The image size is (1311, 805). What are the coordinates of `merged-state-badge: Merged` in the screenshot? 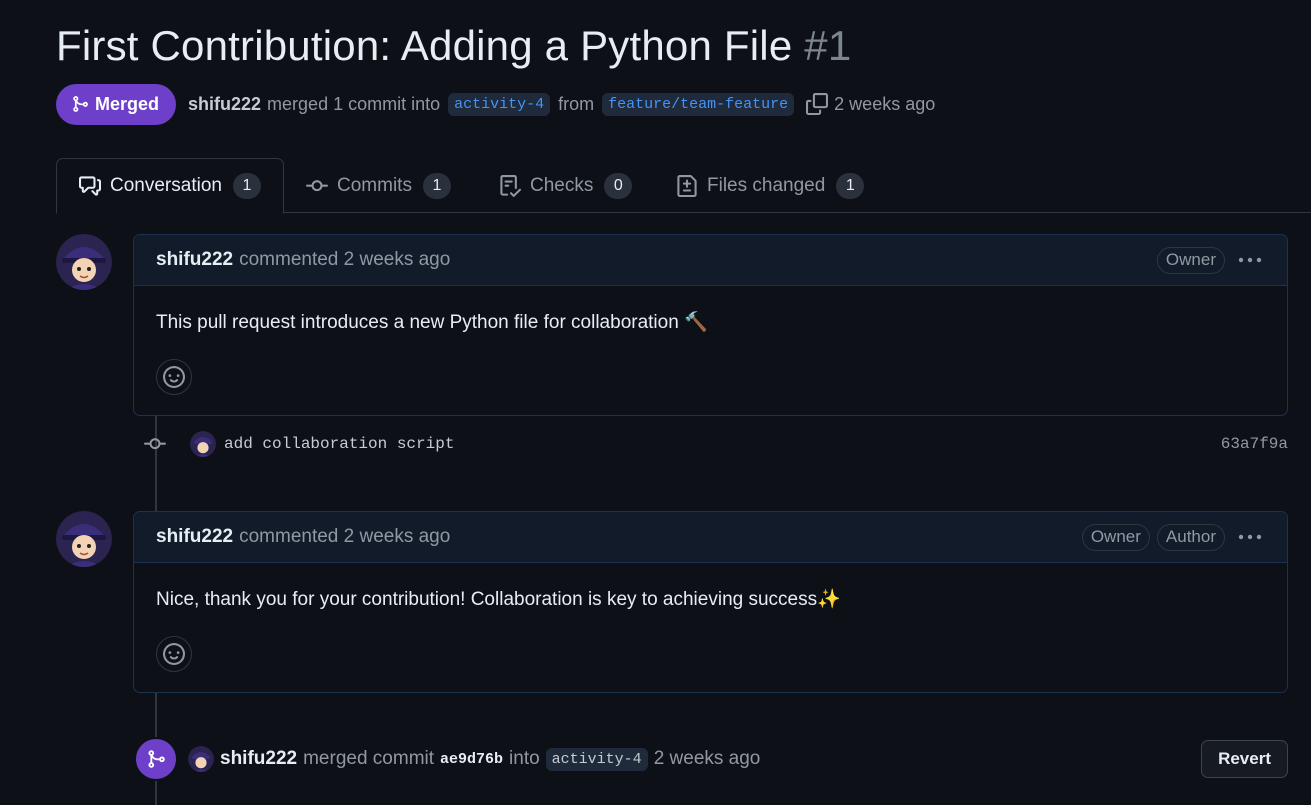 It's located at (116, 104).